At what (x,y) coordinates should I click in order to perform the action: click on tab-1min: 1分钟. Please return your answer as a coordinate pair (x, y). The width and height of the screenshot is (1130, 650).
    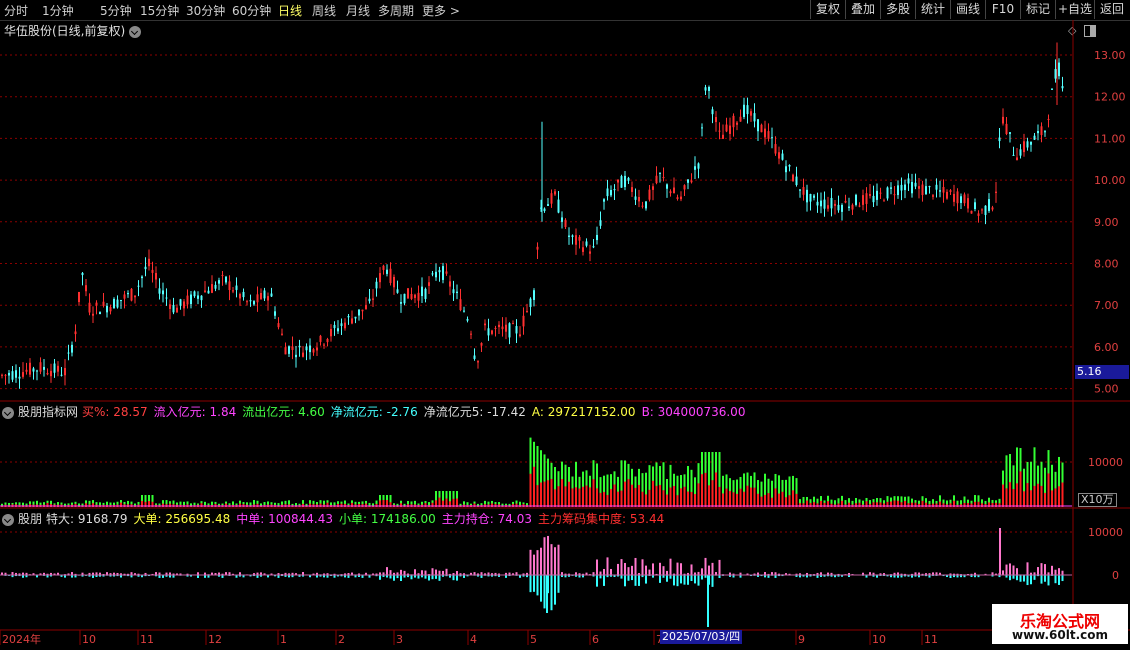
    Looking at the image, I should click on (58, 10).